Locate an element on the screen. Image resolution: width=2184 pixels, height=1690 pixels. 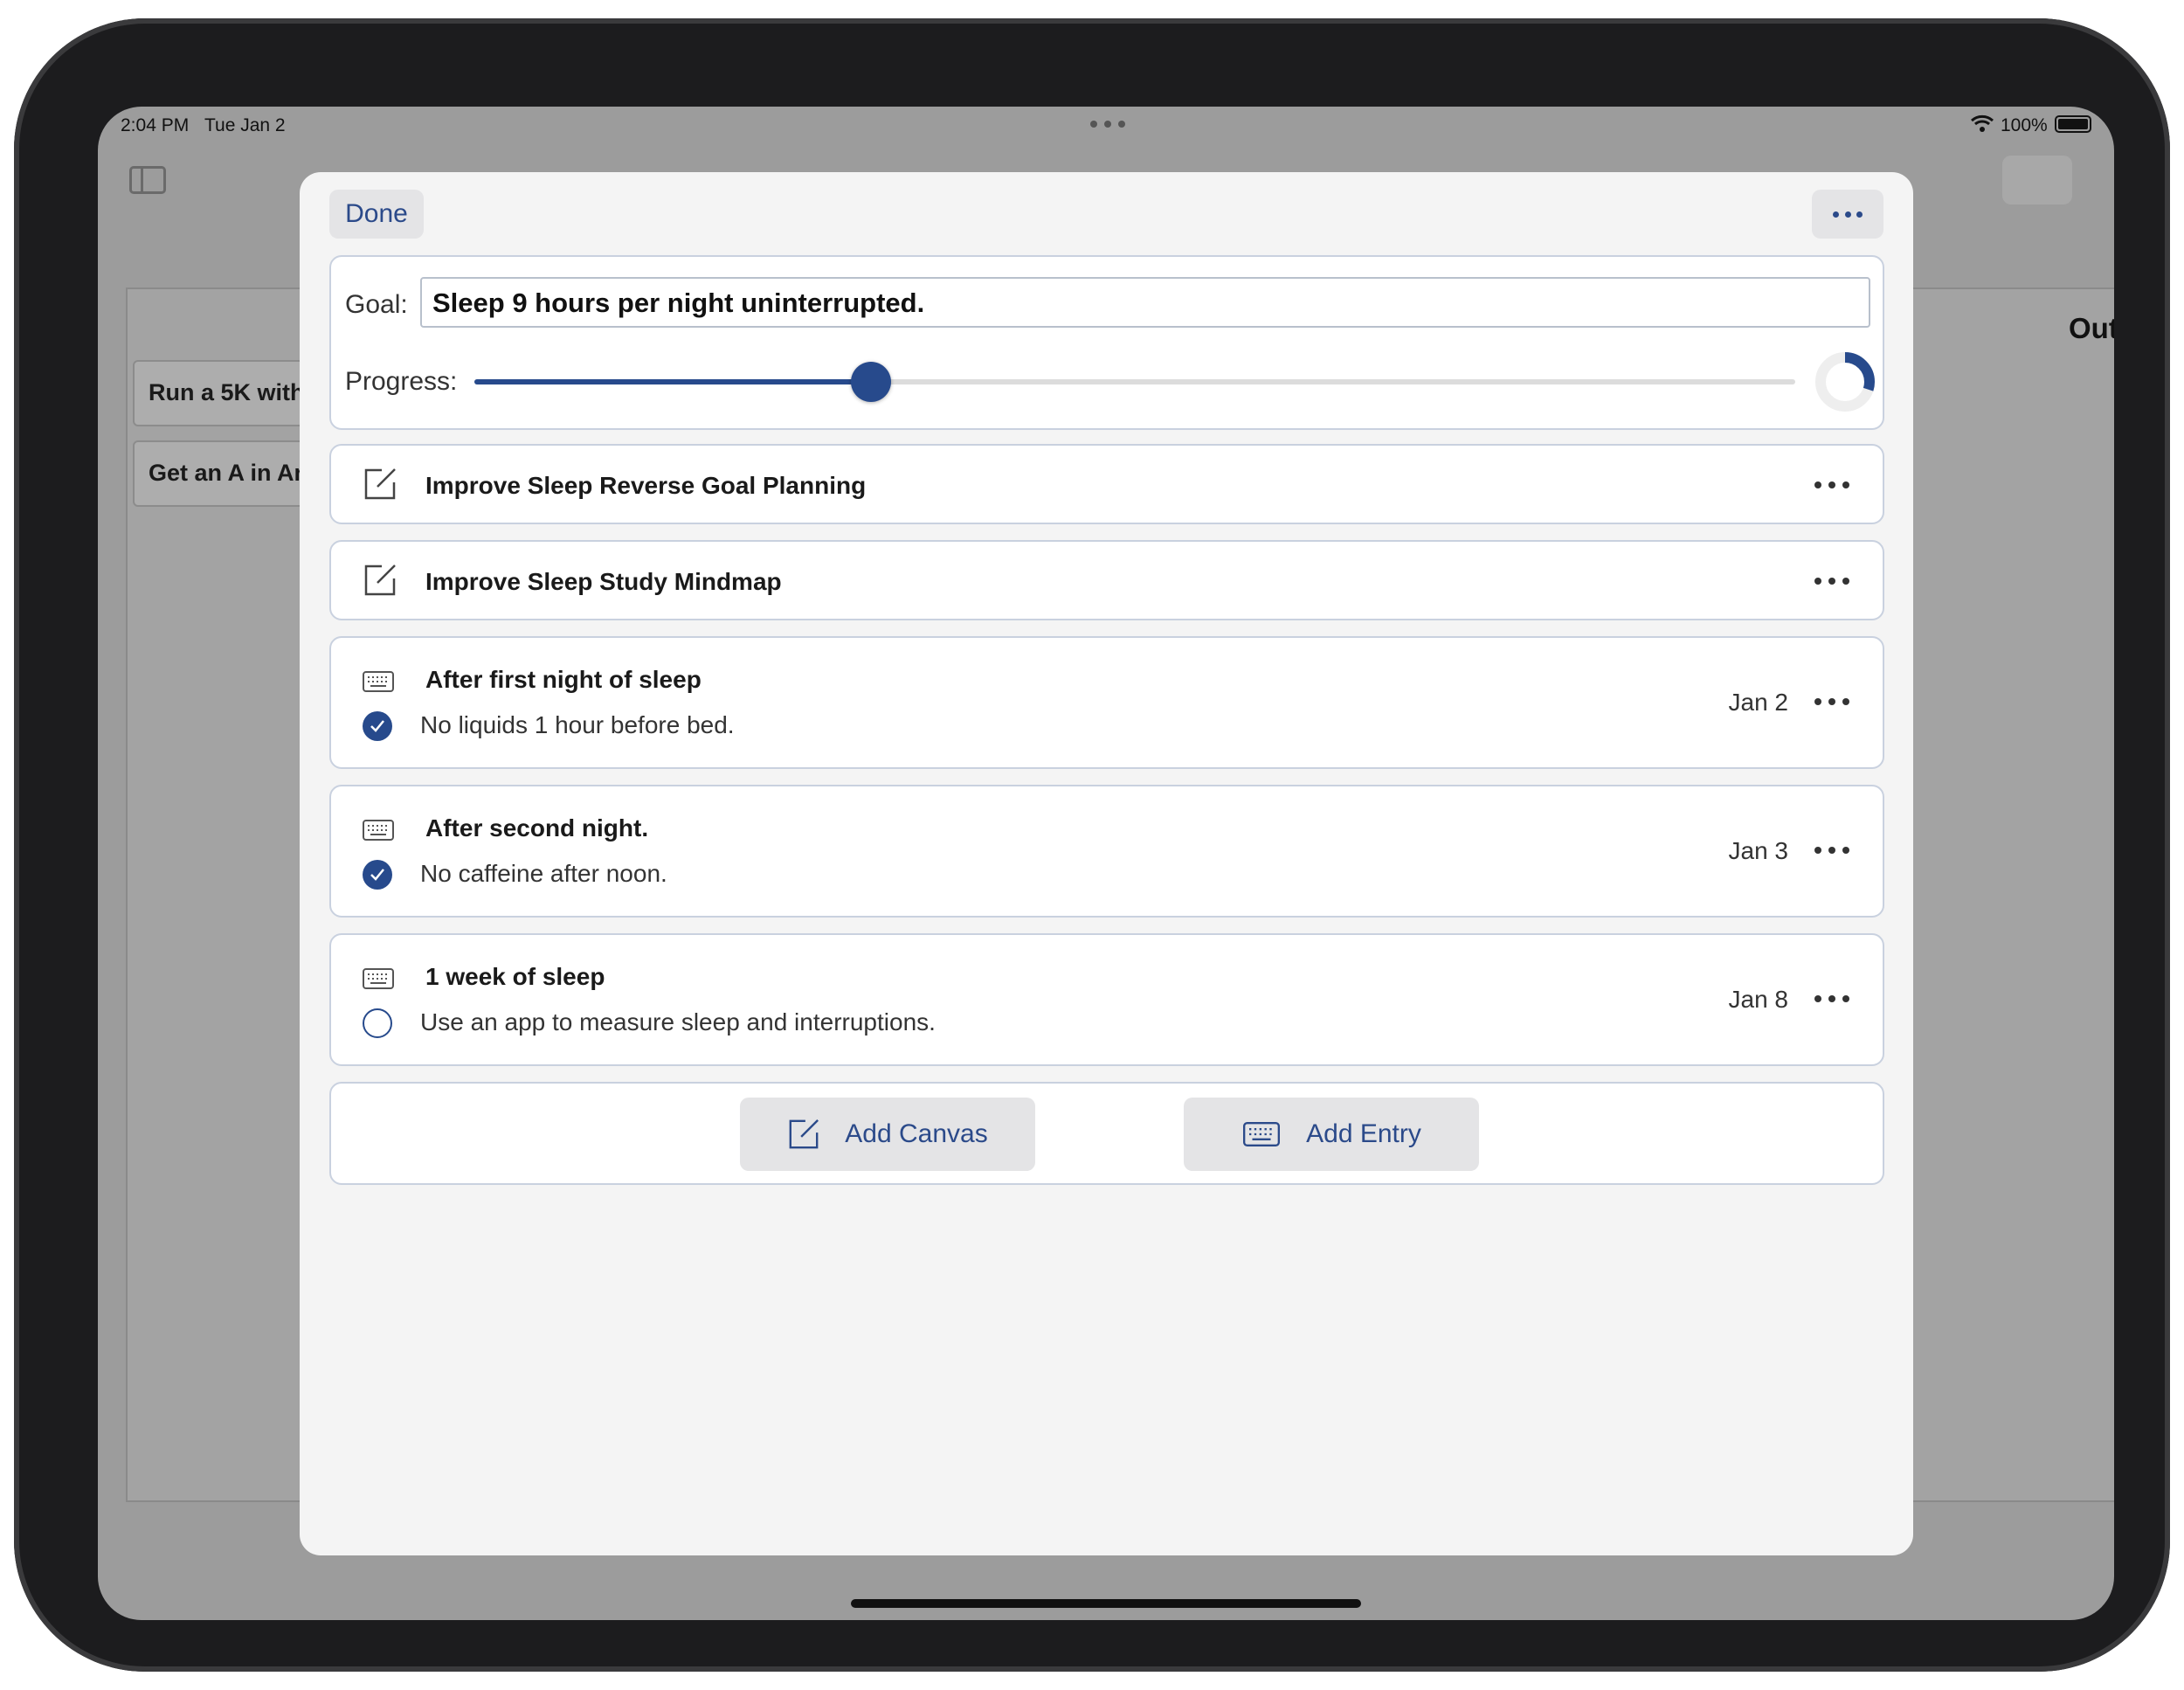
canvas-row: Improve Sleep Reverse Goal Planning is located at coordinates (1106, 484).